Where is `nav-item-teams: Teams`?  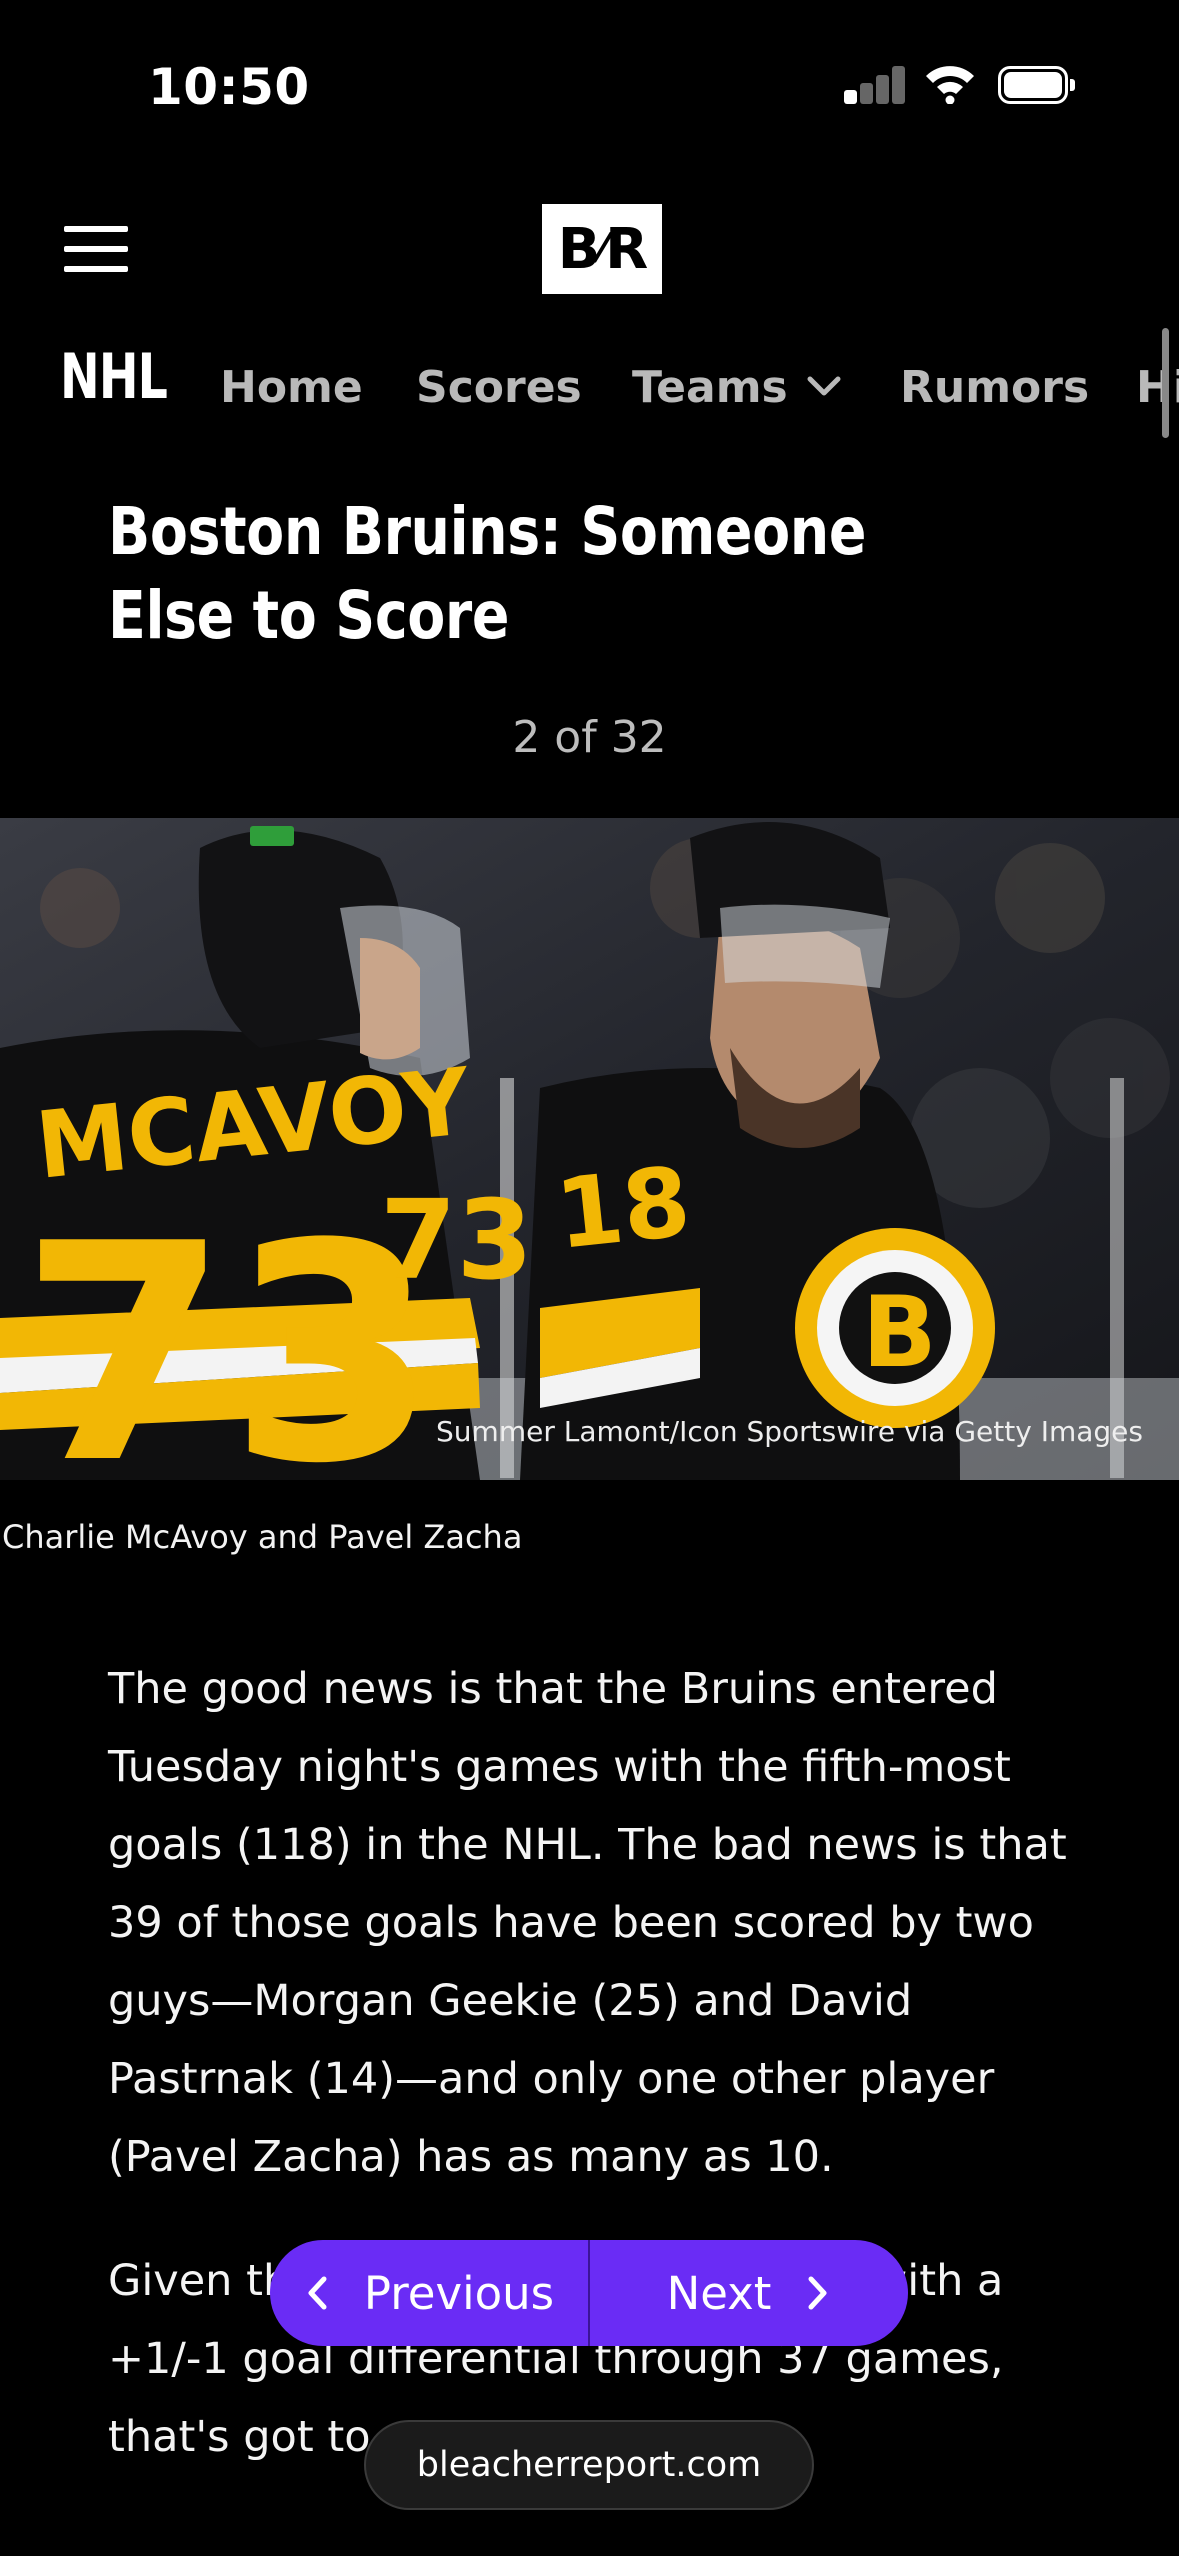
nav-item-teams: Teams is located at coordinates (710, 387).